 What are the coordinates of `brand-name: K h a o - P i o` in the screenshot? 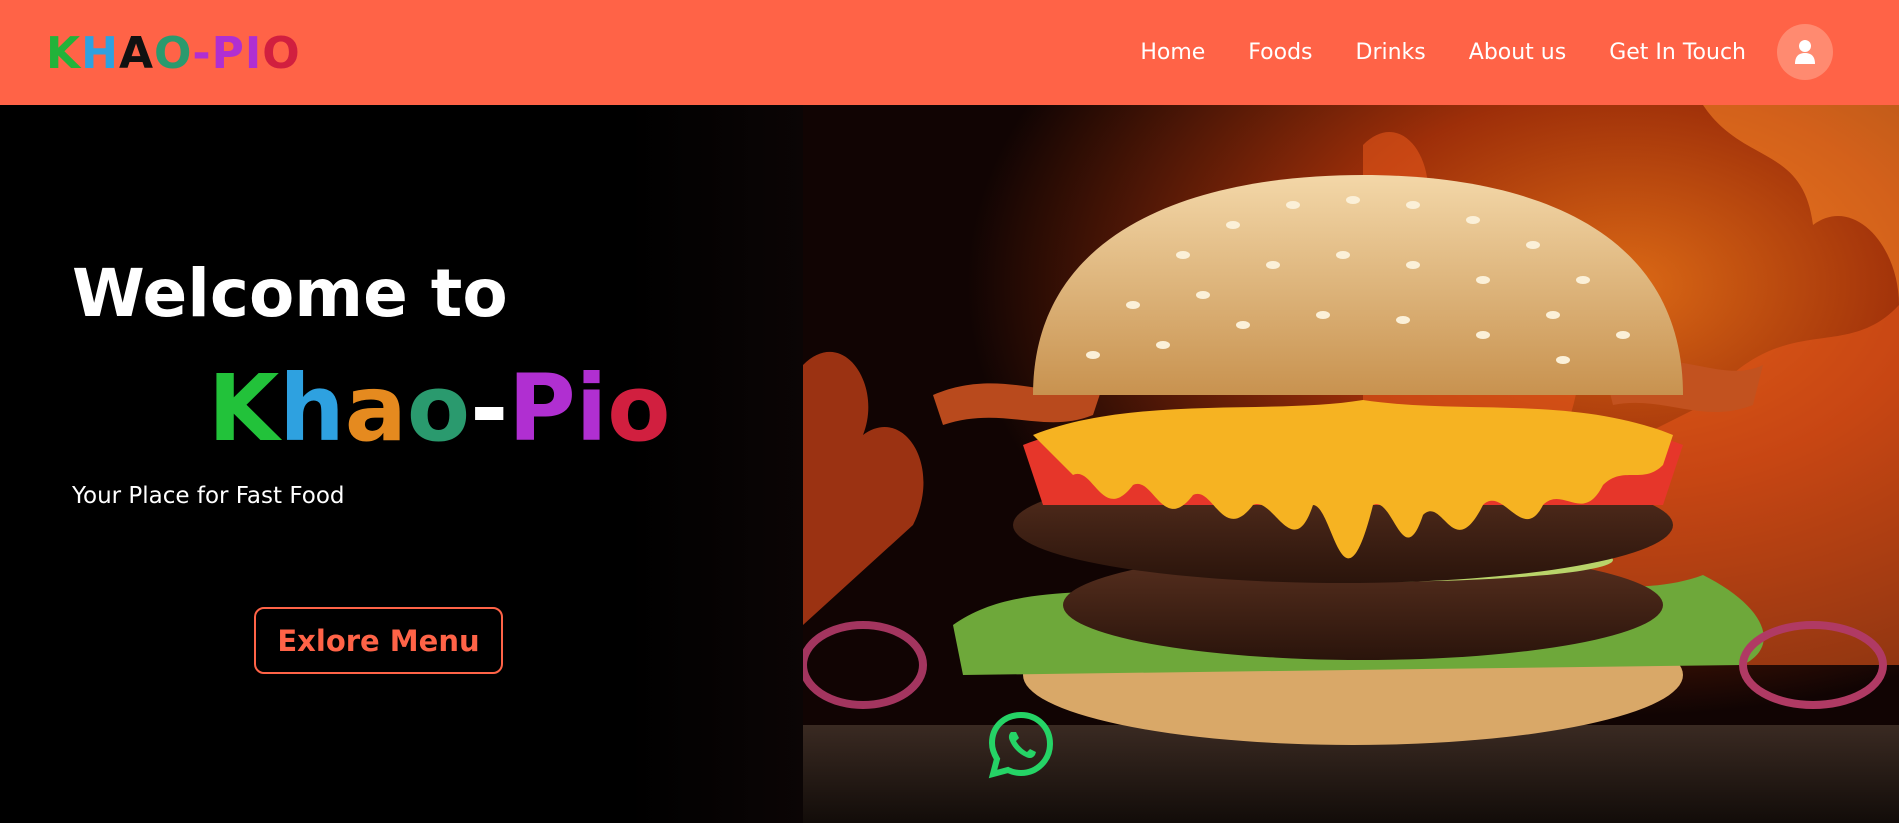 It's located at (439, 408).